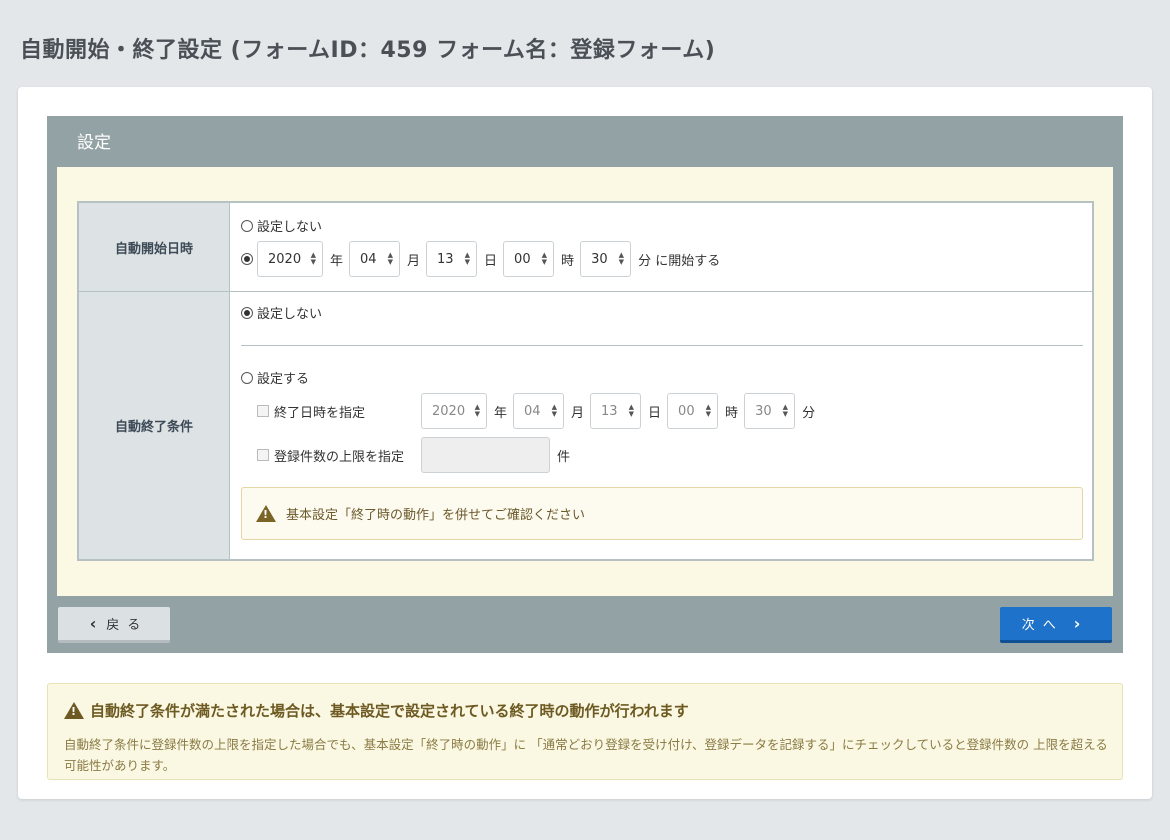 The height and width of the screenshot is (840, 1170). Describe the element at coordinates (93, 623) in the screenshot. I see `chevron-left-icon: ‹` at that location.